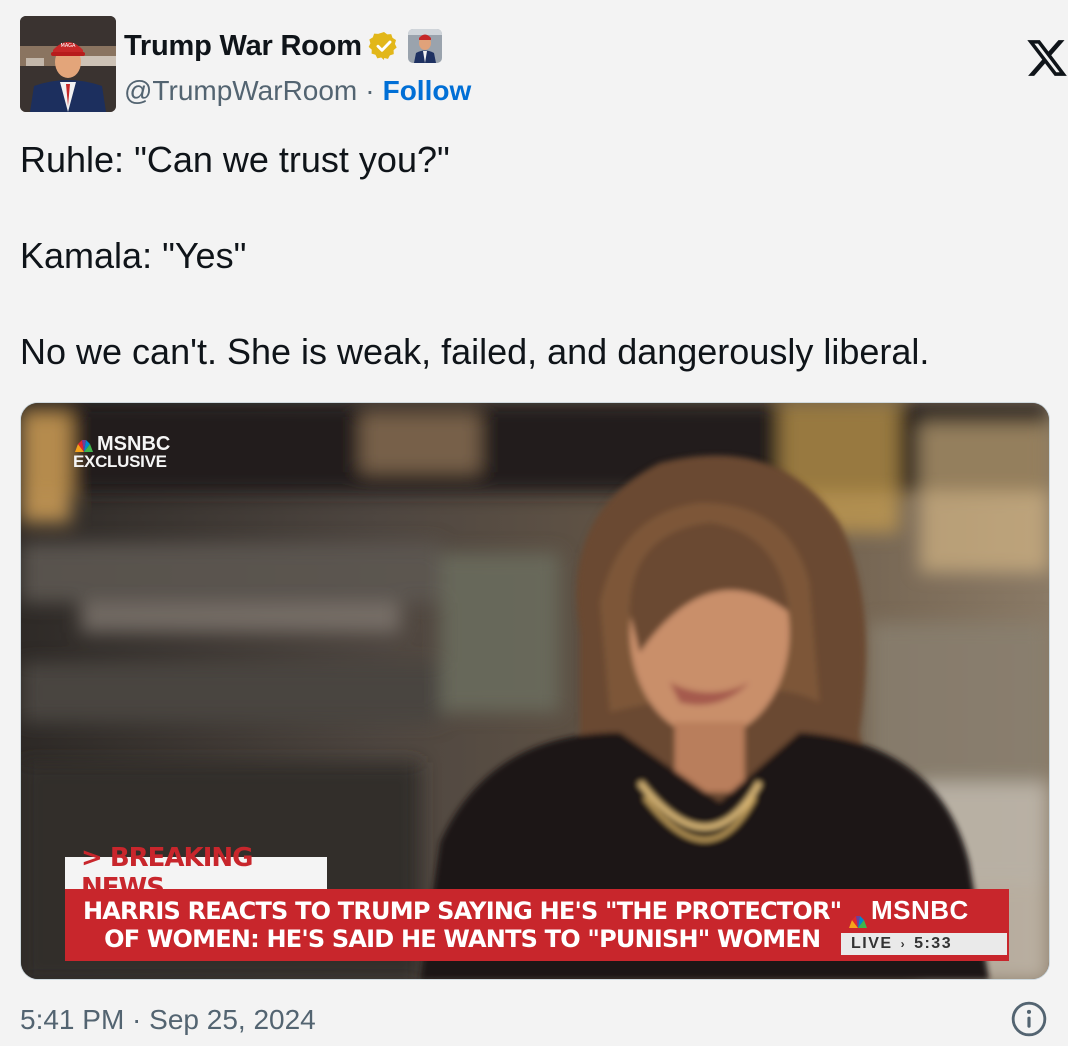 The width and height of the screenshot is (1068, 1046). What do you see at coordinates (168, 1020) in the screenshot?
I see `tweet-timestamp: 5:41 PM · Sep 25, 2024` at bounding box center [168, 1020].